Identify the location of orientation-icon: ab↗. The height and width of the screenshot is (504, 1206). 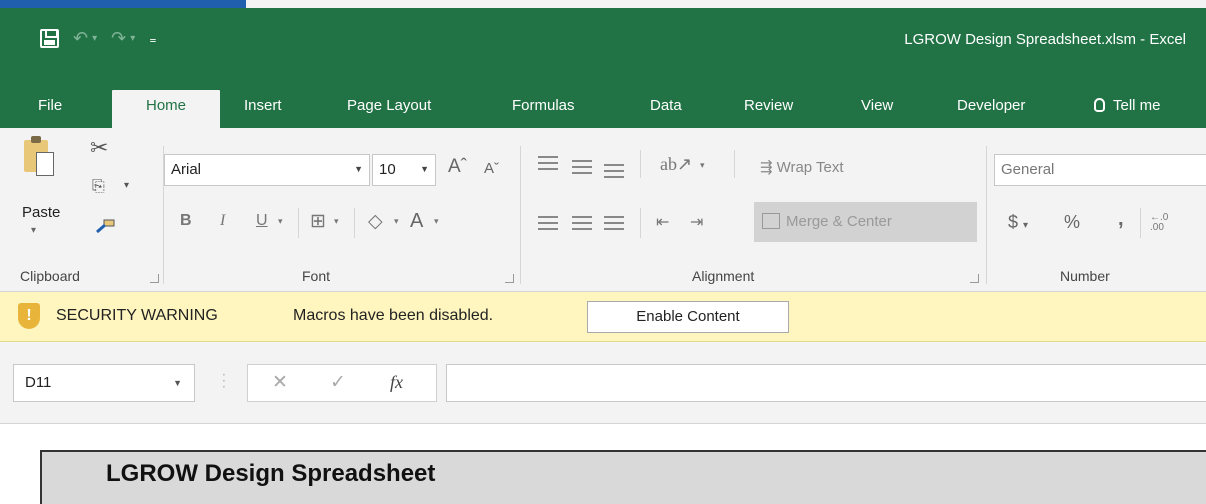
(676, 164).